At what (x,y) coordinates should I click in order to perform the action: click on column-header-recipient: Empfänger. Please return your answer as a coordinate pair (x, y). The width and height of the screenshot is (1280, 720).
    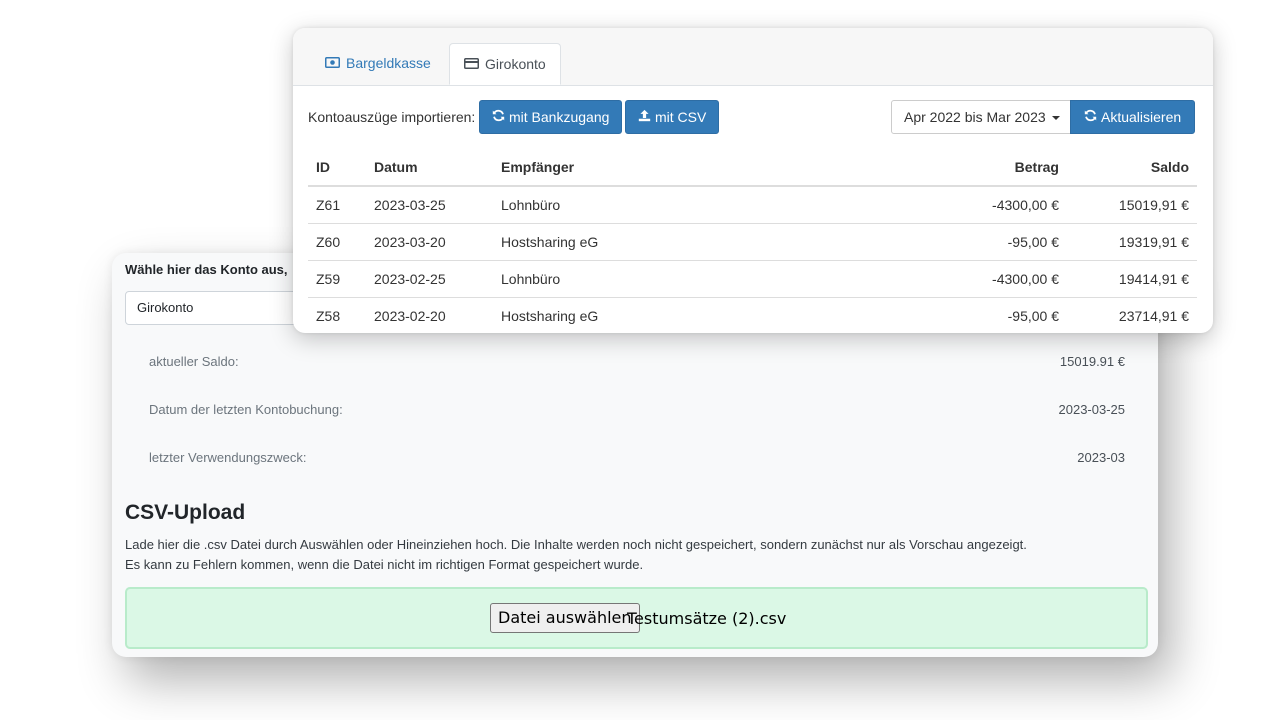
    Looking at the image, I should click on (693, 167).